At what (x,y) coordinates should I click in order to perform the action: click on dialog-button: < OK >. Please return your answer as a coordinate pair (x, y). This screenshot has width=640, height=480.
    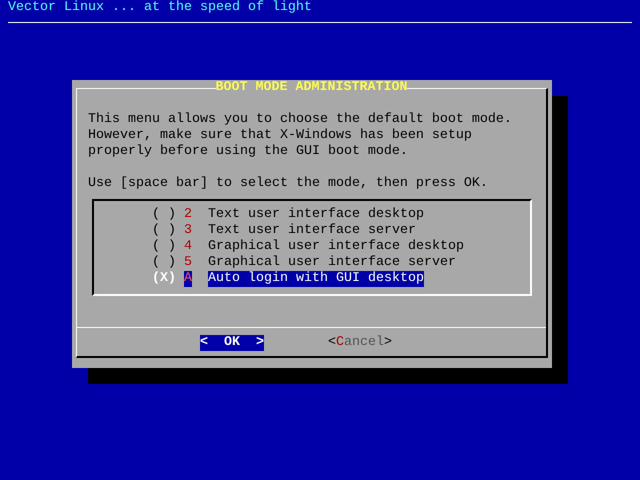
    Looking at the image, I should click on (232, 343).